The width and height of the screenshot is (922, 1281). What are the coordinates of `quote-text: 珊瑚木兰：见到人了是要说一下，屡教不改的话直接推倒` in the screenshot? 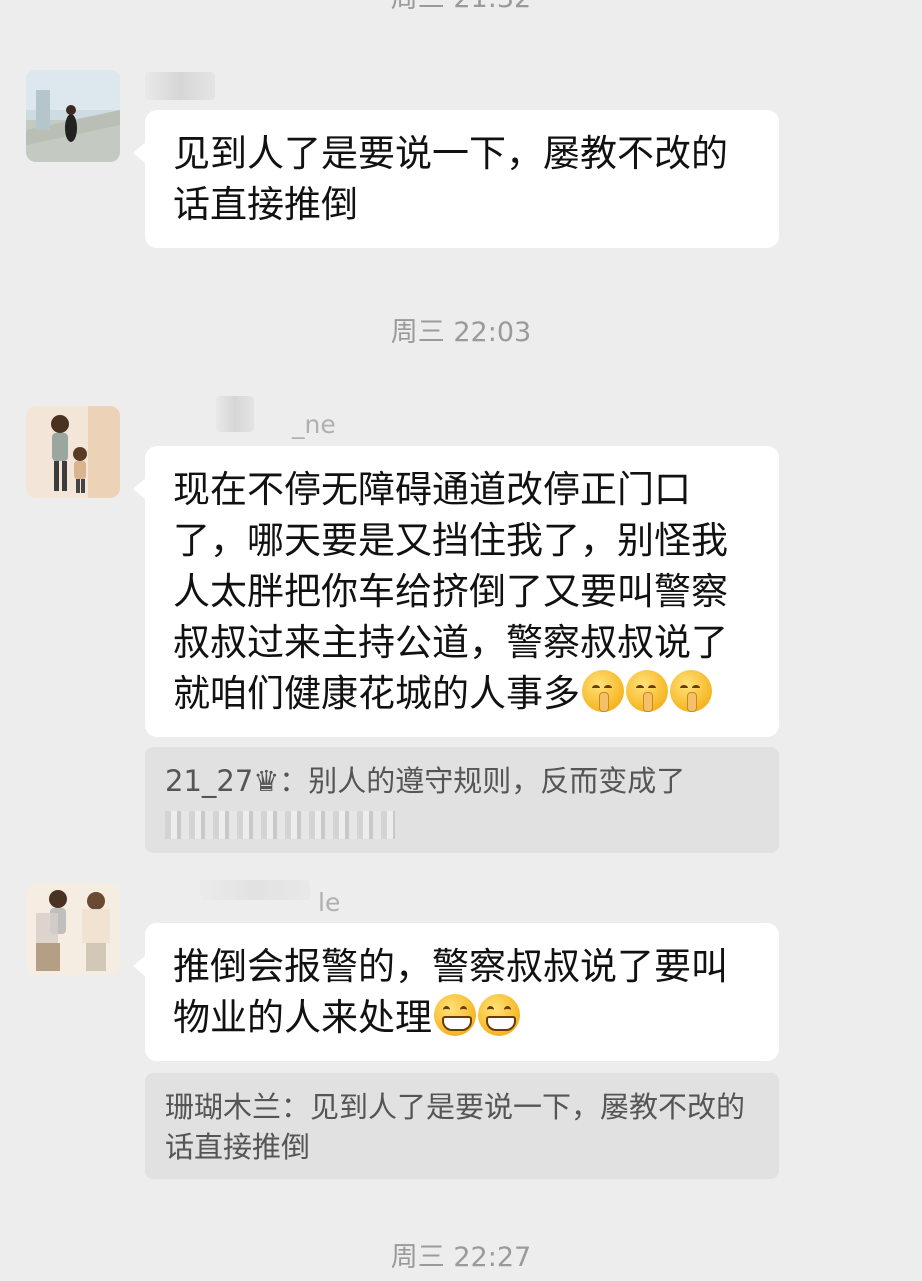 It's located at (455, 1127).